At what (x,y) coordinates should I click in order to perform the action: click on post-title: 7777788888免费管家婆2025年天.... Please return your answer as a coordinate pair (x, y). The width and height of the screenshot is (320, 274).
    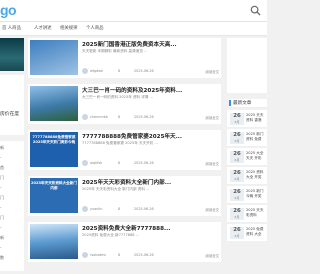
    Looking at the image, I should click on (150, 136).